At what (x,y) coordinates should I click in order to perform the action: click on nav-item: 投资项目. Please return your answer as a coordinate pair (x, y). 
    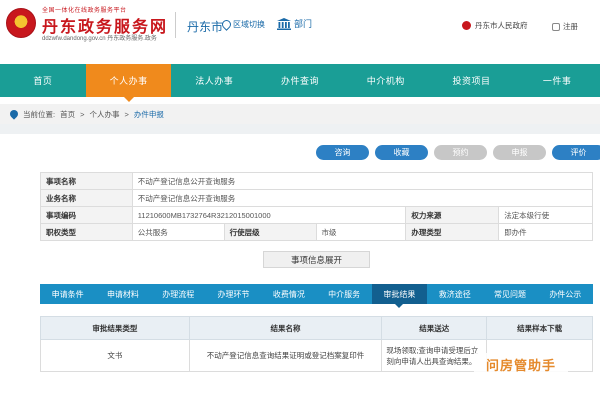
    Looking at the image, I should click on (472, 80).